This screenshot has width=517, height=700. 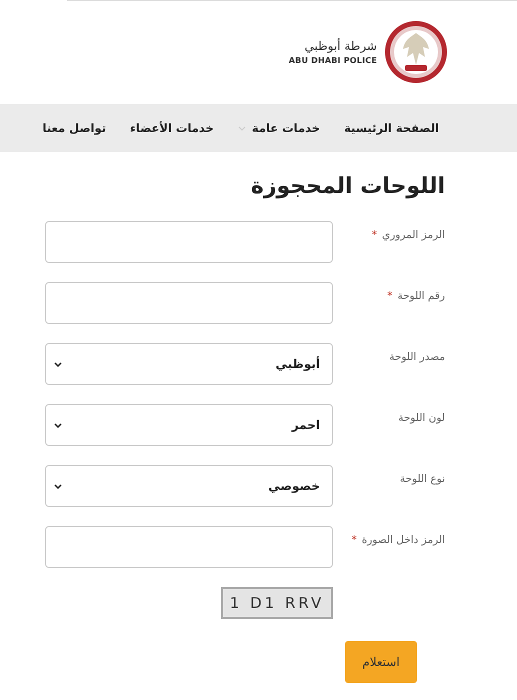 I want to click on select-field: خصوصي, so click(x=189, y=486).